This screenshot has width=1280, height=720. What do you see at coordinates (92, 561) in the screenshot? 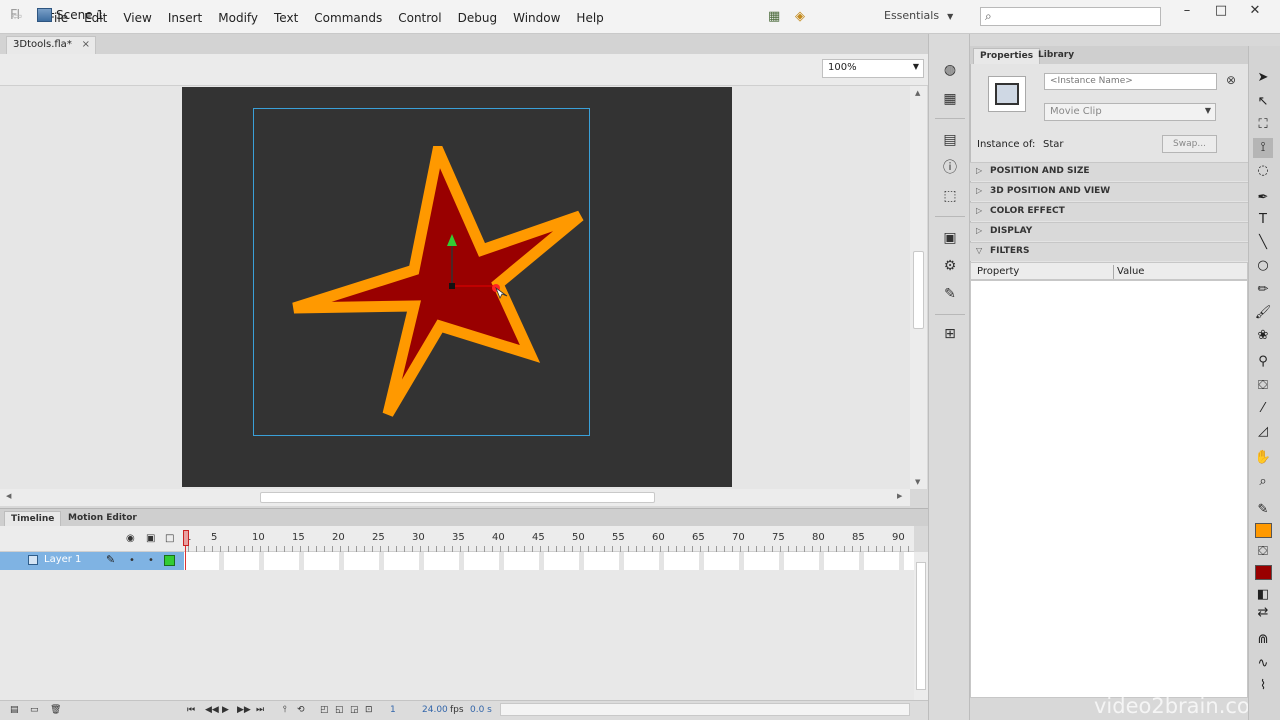
I see `layer-row: Layer 1 ✎ • •` at bounding box center [92, 561].